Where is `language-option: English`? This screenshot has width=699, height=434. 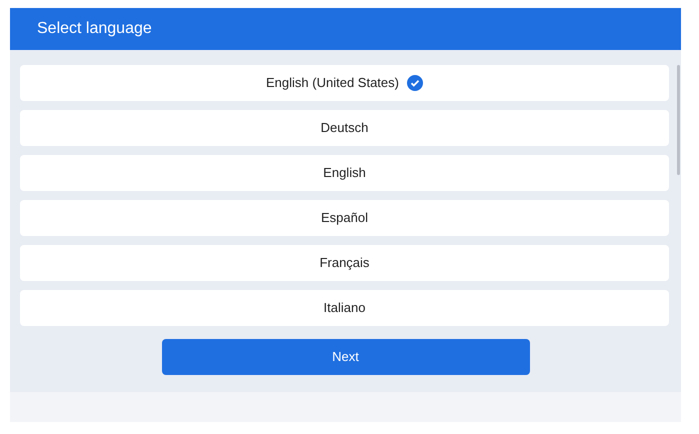
language-option: English is located at coordinates (344, 173).